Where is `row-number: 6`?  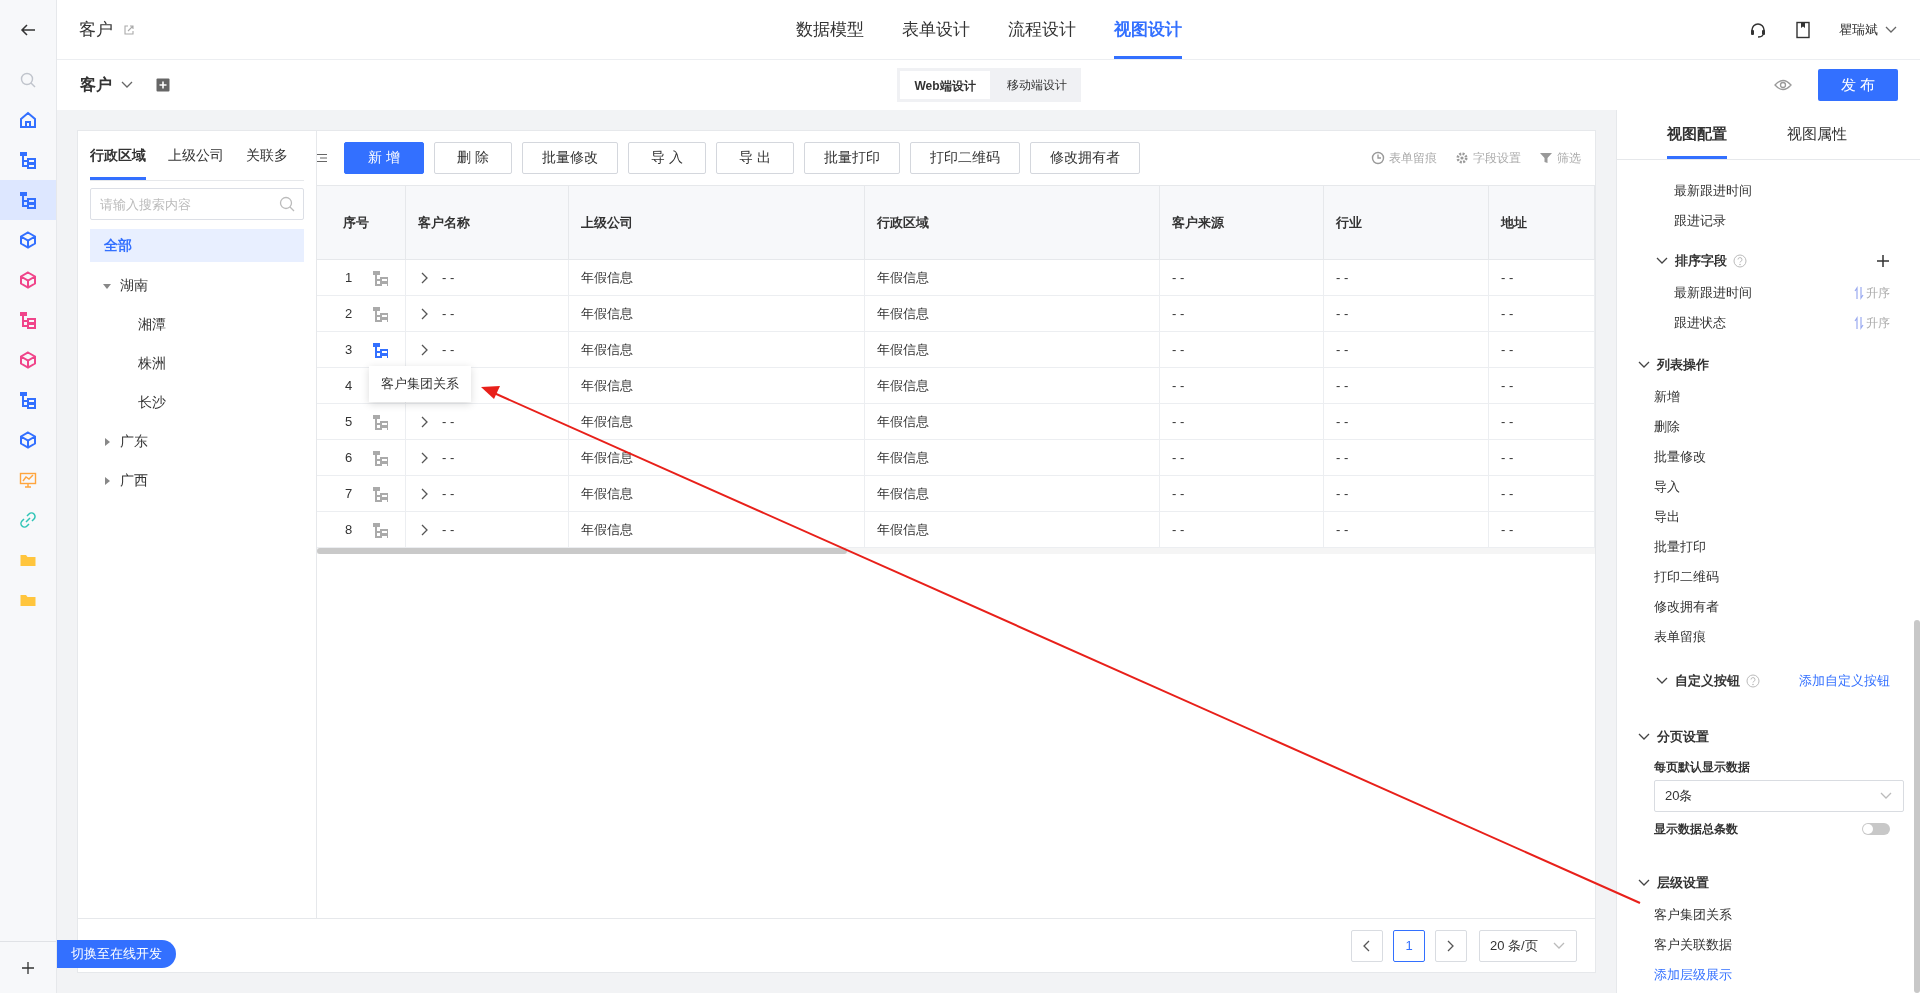 row-number: 6 is located at coordinates (349, 457).